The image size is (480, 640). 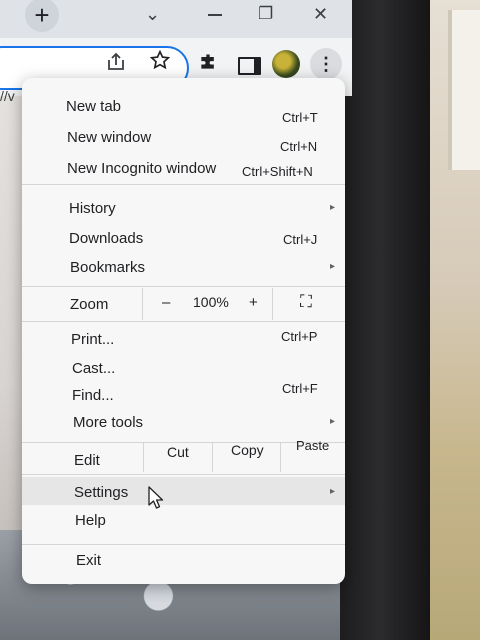 I want to click on close-icon: ✕, so click(x=320, y=14).